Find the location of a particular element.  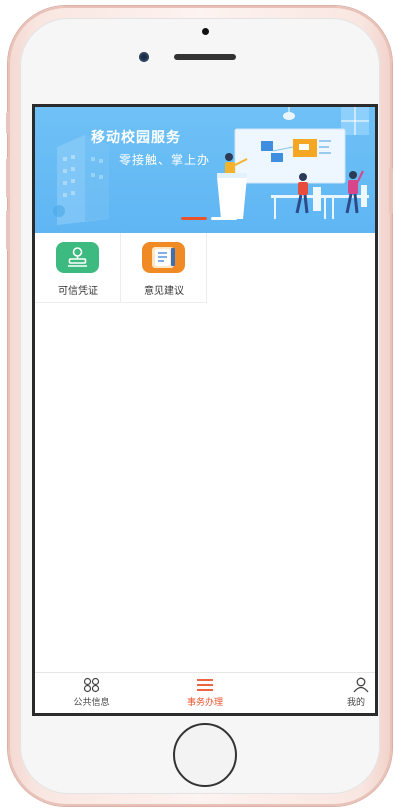

menu-icon is located at coordinates (205, 685).